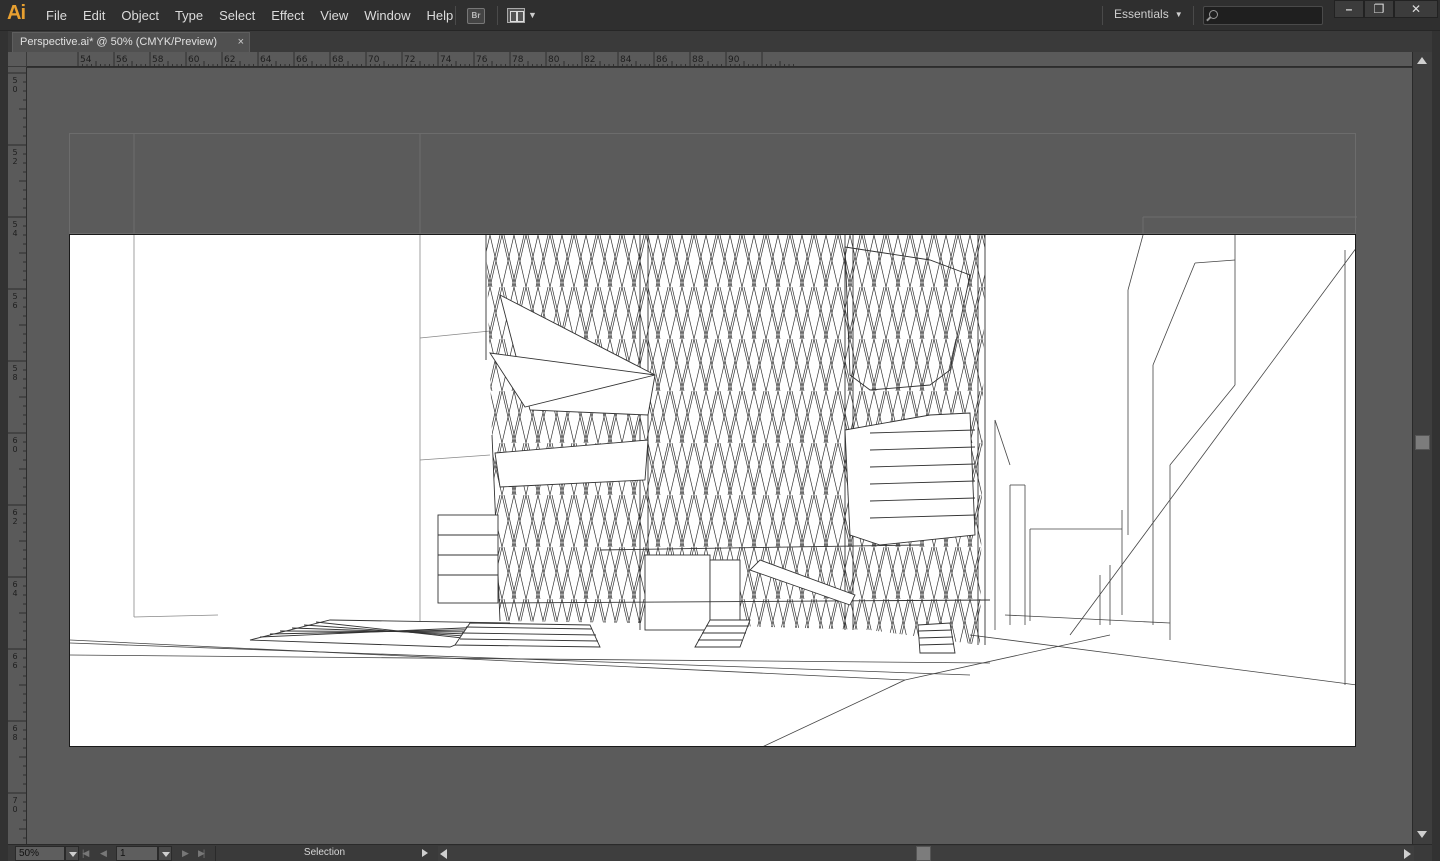 The width and height of the screenshot is (1440, 861). I want to click on ruler-origin, so click(17, 59).